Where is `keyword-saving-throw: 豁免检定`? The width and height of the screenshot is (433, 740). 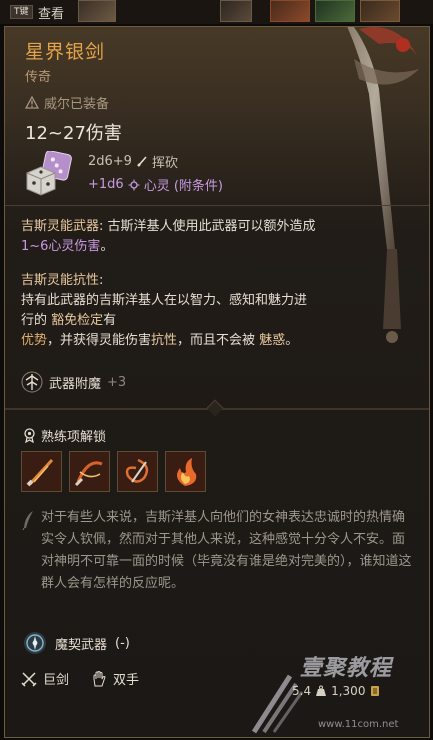
keyword-saving-throw: 豁免检定 is located at coordinates (77, 320).